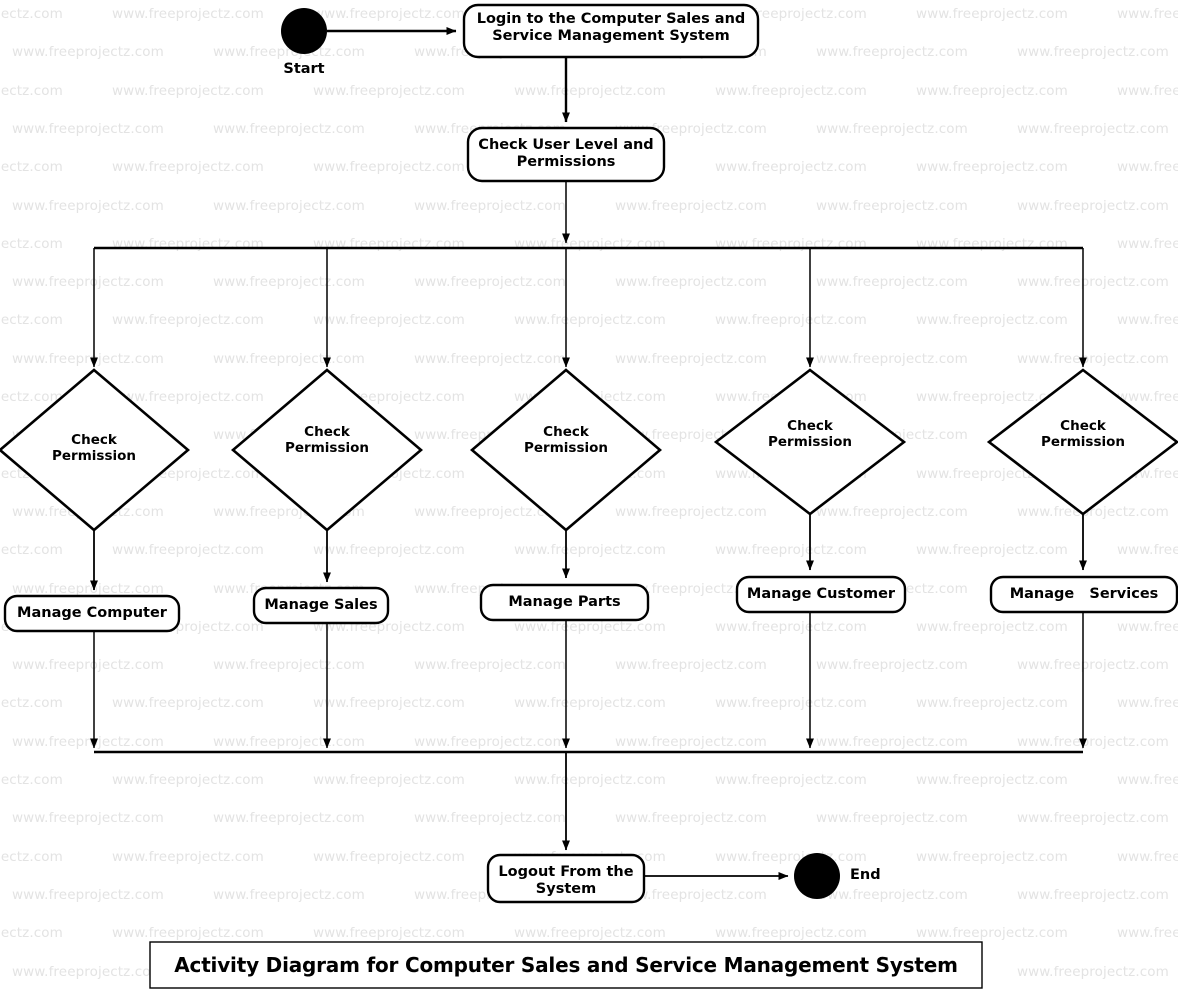 The image size is (1178, 994). What do you see at coordinates (1082, 442) in the screenshot?
I see `decision-diamond-services` at bounding box center [1082, 442].